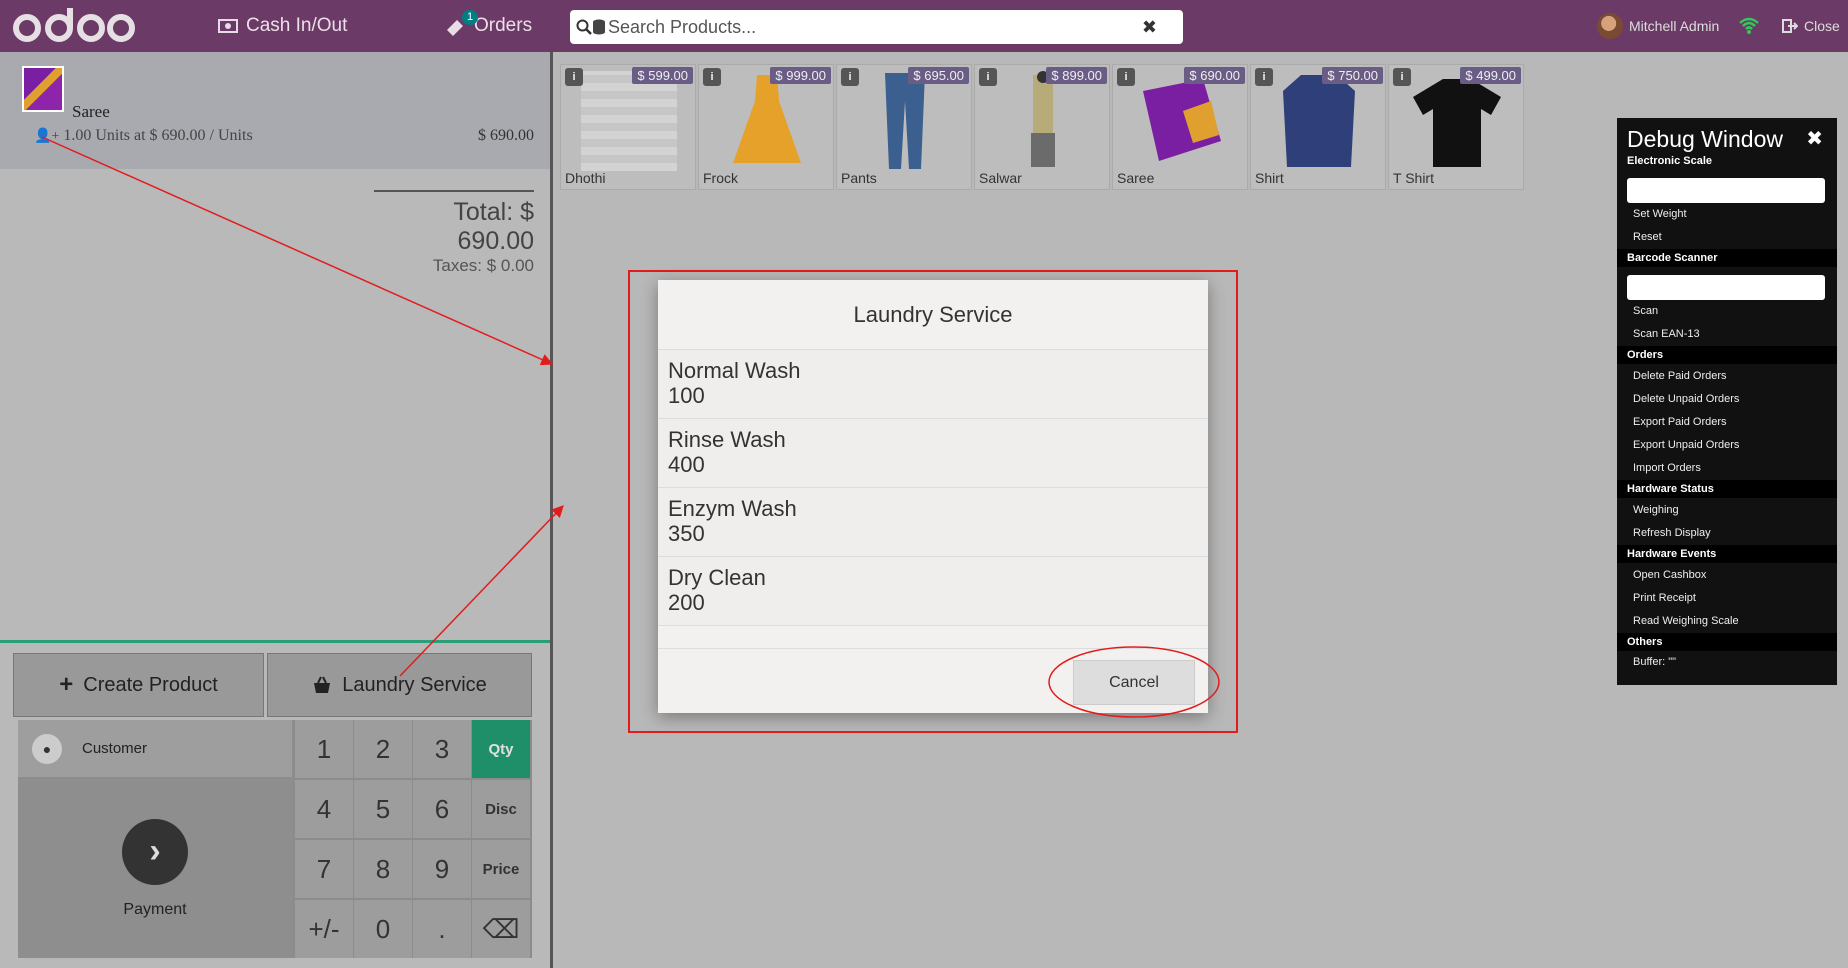  I want to click on scan-button: Scan, so click(1645, 311).